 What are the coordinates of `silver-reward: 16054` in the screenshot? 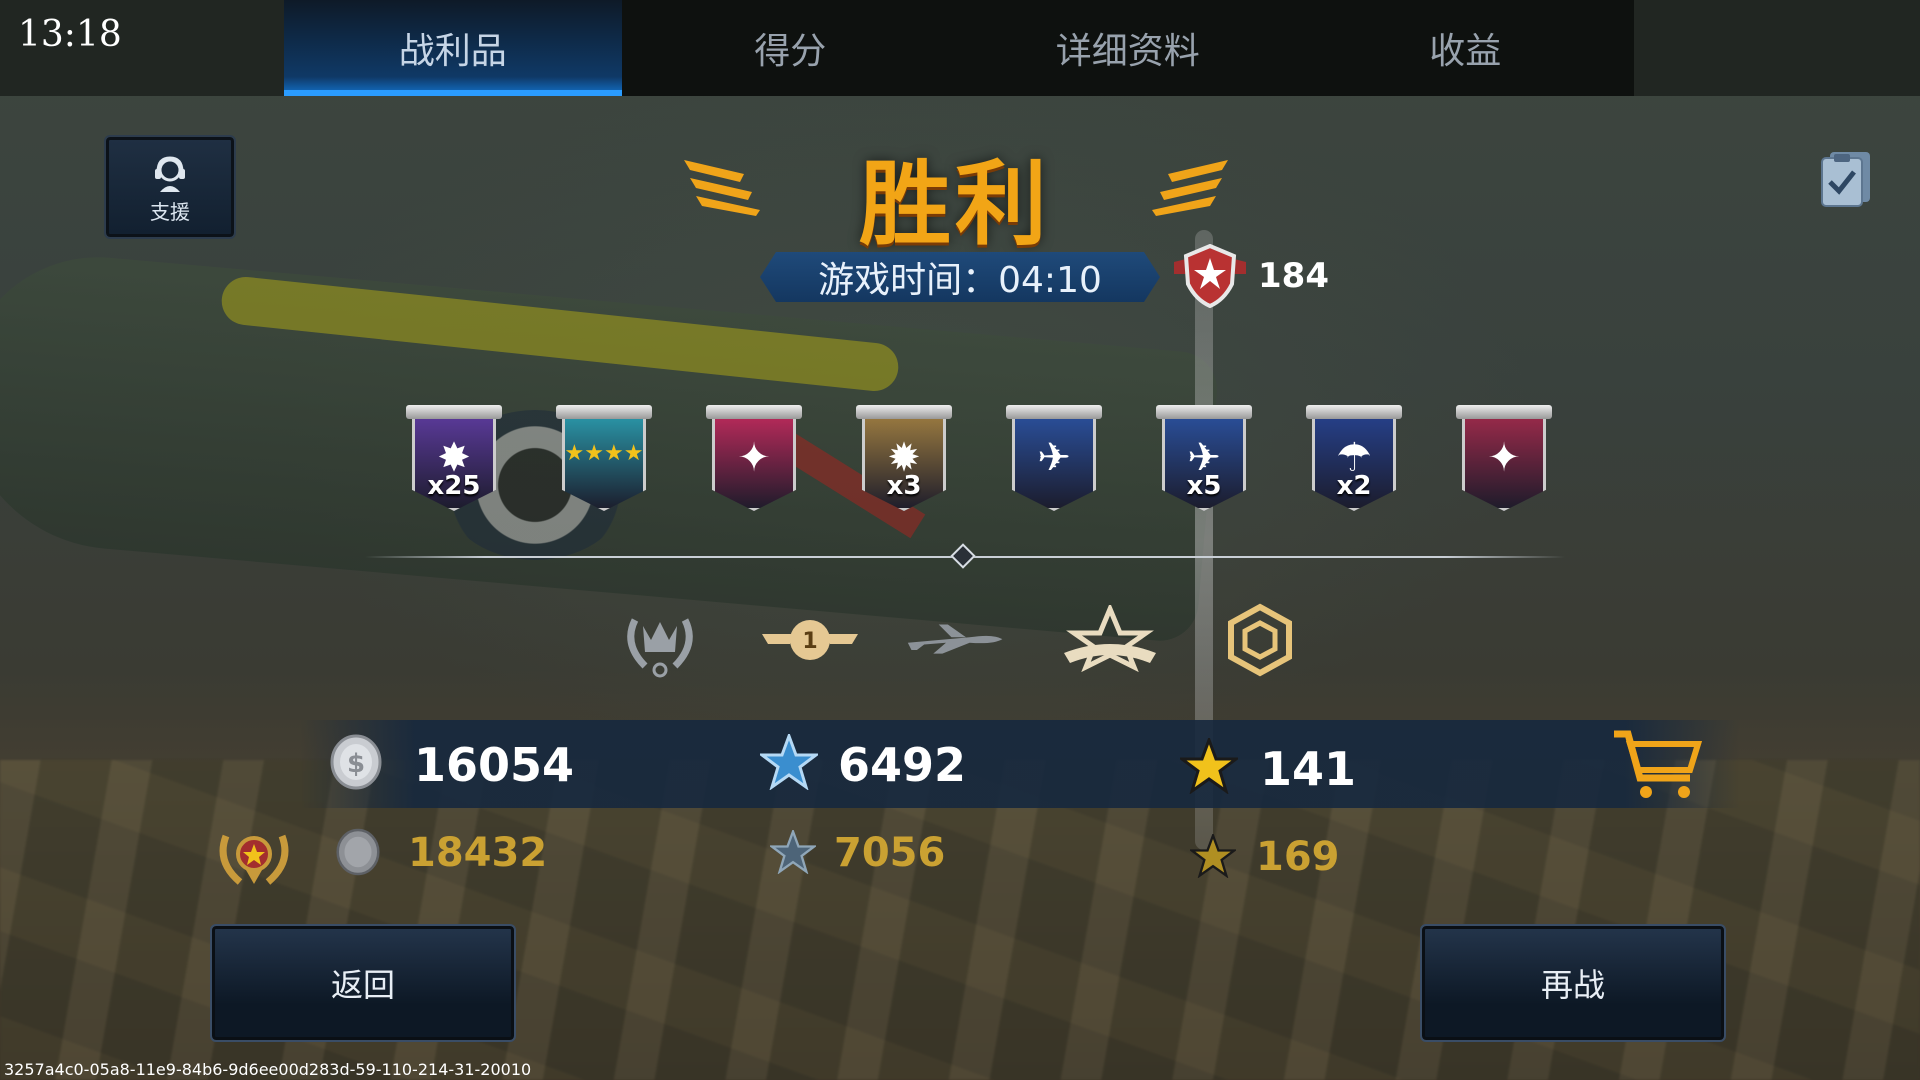 It's located at (494, 765).